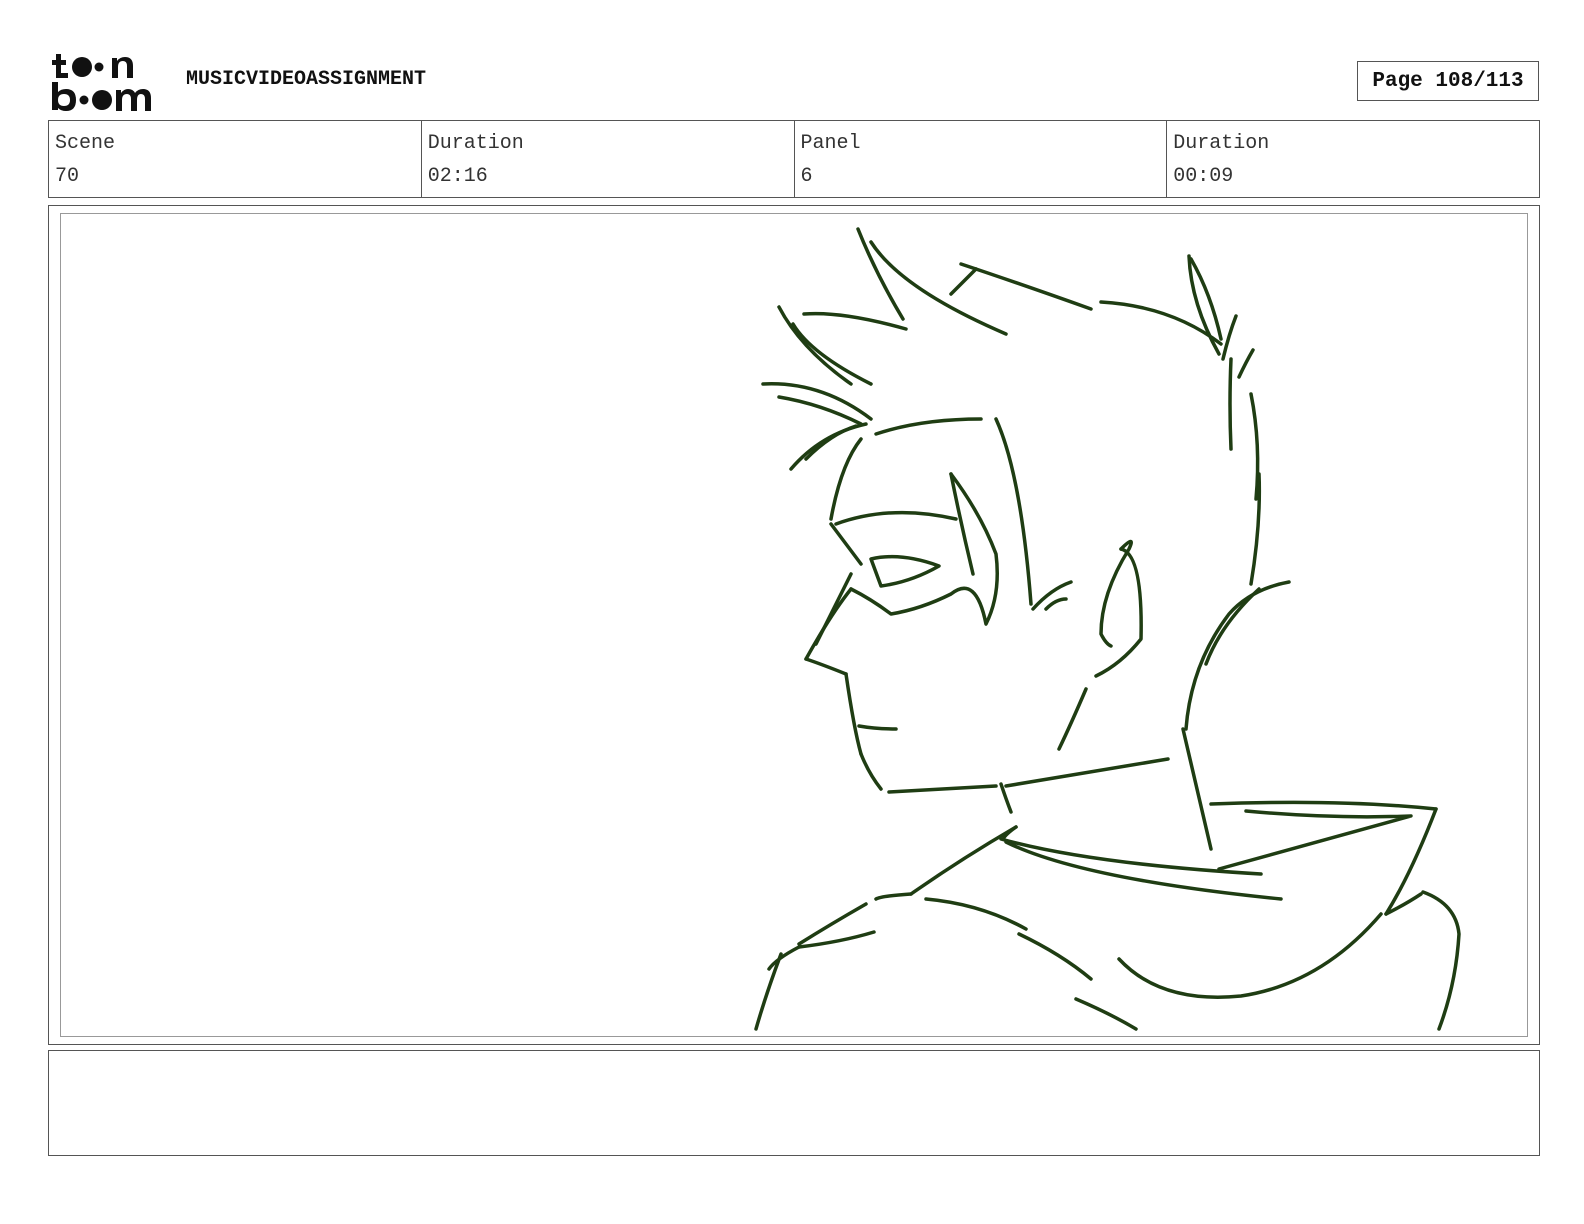  Describe the element at coordinates (101, 82) in the screenshot. I see `toon-boom-logo-icon` at that location.